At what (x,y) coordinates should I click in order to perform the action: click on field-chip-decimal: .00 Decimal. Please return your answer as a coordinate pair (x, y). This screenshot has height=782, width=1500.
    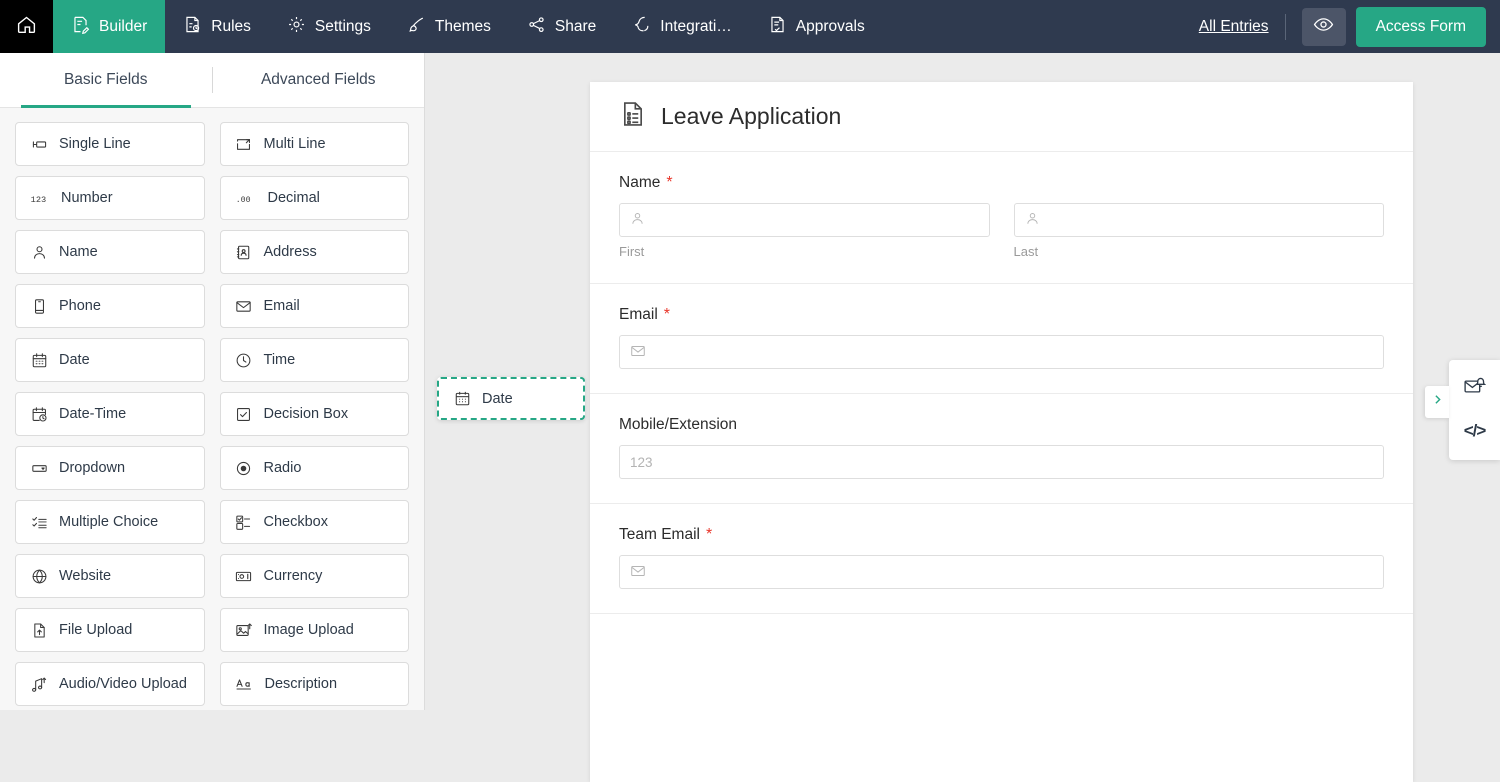
    Looking at the image, I should click on (314, 198).